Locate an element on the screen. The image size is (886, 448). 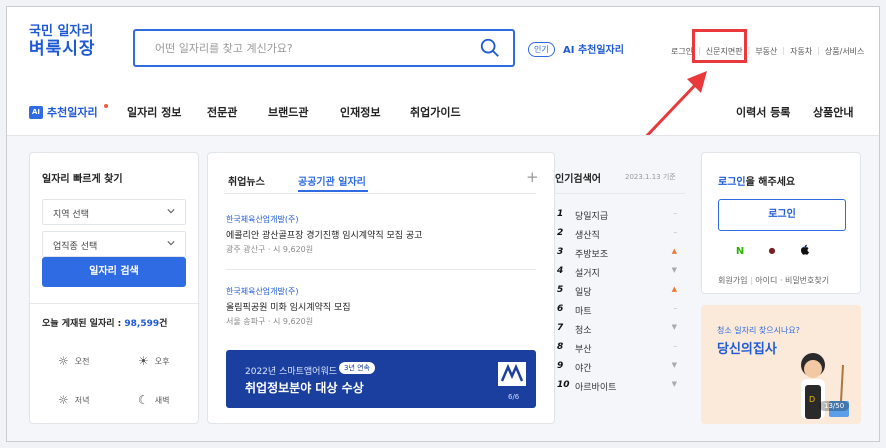
quick-search-title: 일자리 빠르게 찾기 is located at coordinates (82, 179).